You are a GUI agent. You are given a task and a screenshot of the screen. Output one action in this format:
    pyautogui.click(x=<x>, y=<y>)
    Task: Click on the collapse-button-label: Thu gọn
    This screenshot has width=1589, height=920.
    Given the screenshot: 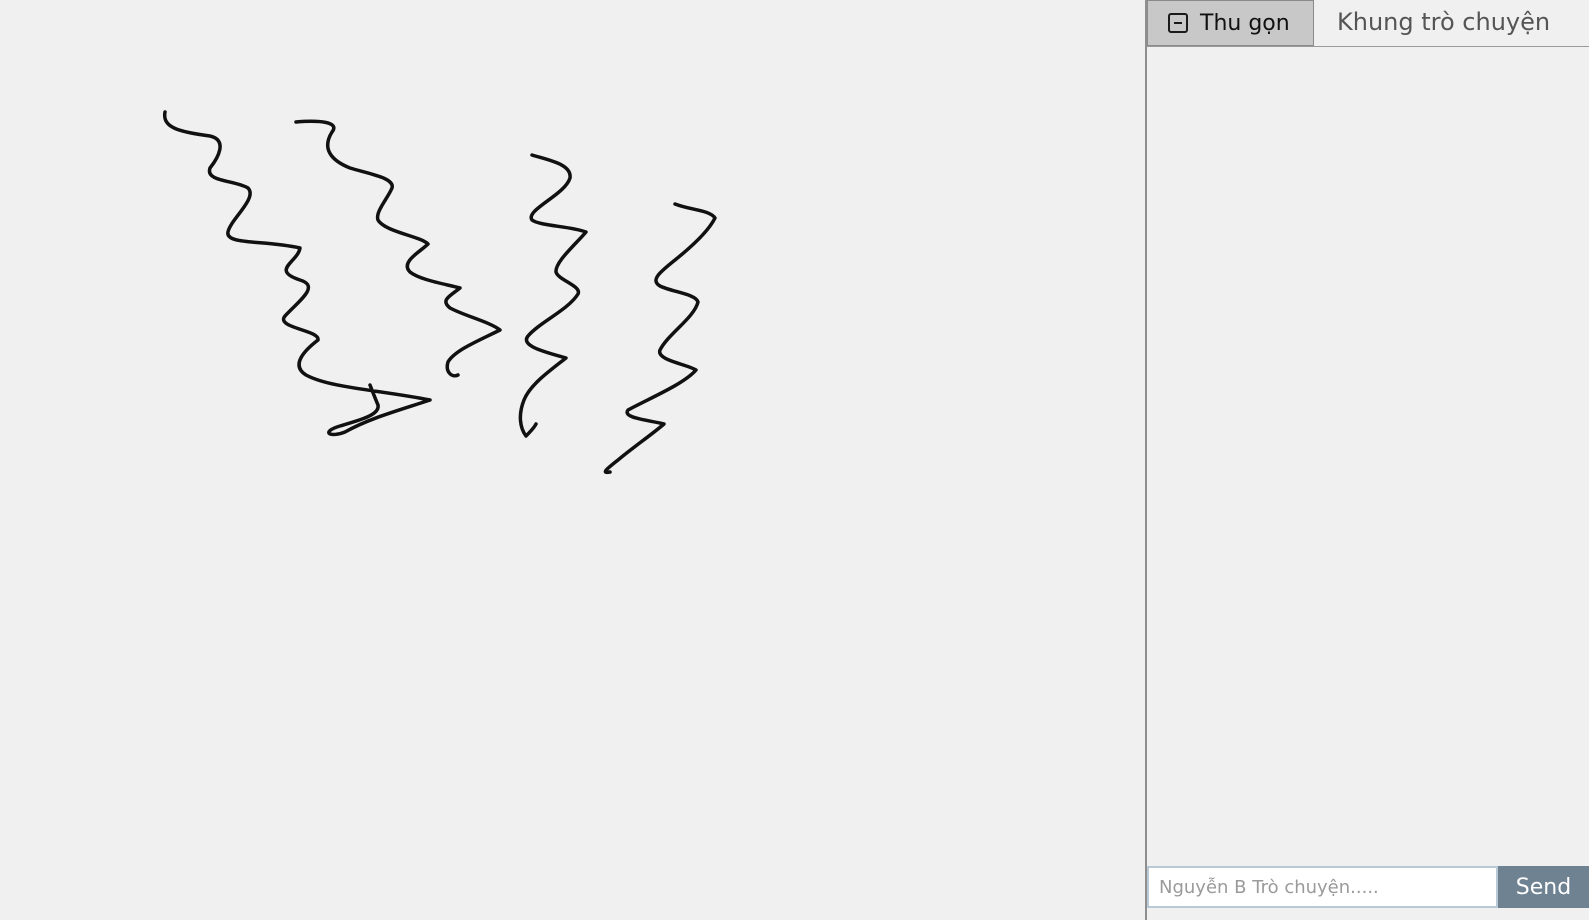 What is the action you would take?
    pyautogui.click(x=1245, y=23)
    